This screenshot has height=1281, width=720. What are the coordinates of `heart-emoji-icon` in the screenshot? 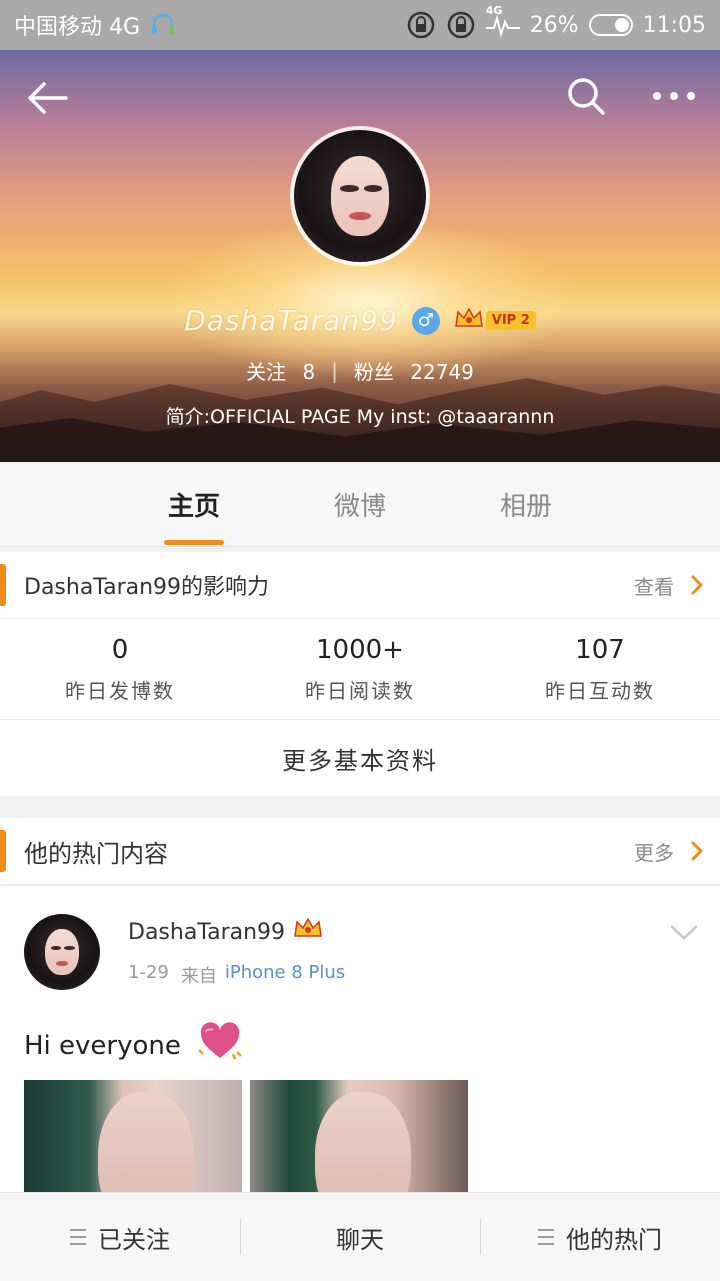 It's located at (220, 1045).